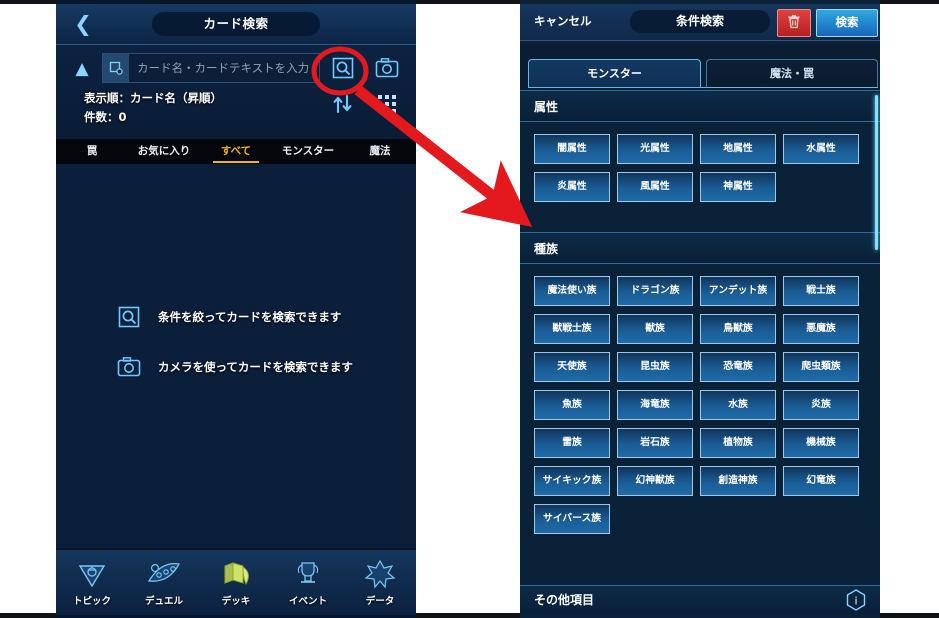 This screenshot has width=939, height=618. Describe the element at coordinates (153, 98) in the screenshot. I see `sort-order-label: 表示順：カード名（昇順）` at that location.